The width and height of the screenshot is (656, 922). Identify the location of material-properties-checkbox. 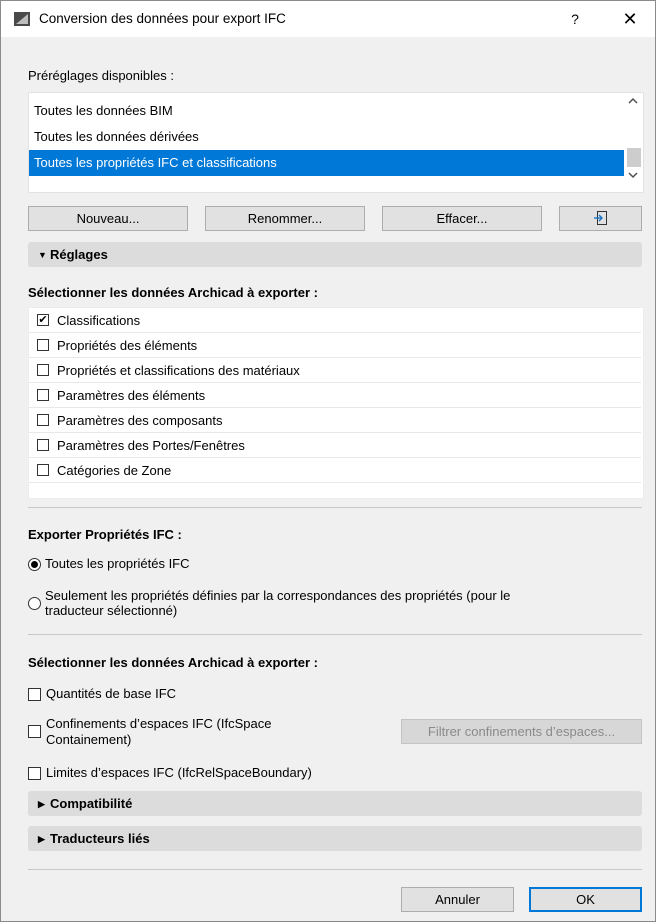
(43, 370).